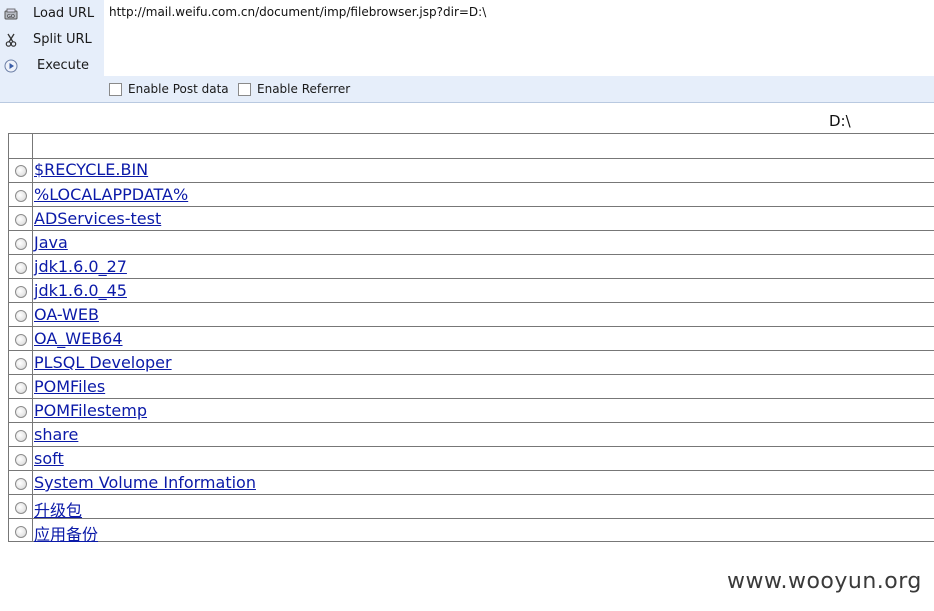 This screenshot has height=611, width=934. I want to click on folder-link: POMFilestemp, so click(90, 410).